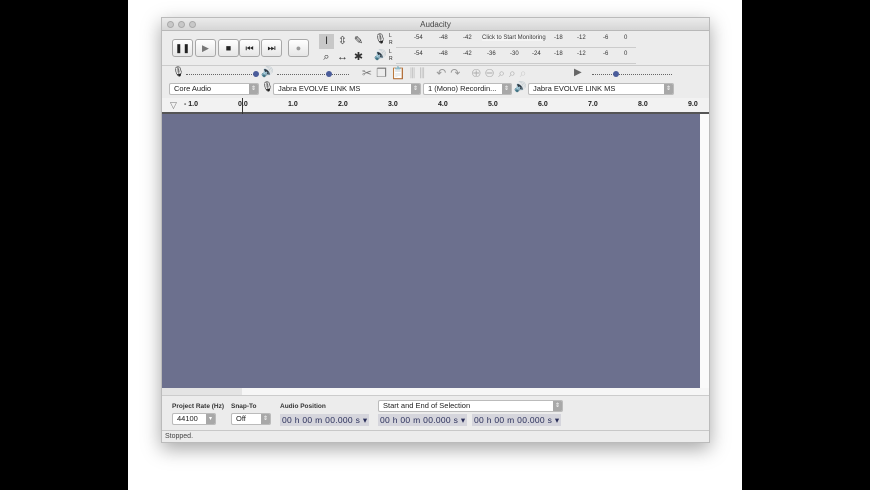 The width and height of the screenshot is (870, 490). Describe the element at coordinates (457, 73) in the screenshot. I see `redo-icon: ↷` at that location.